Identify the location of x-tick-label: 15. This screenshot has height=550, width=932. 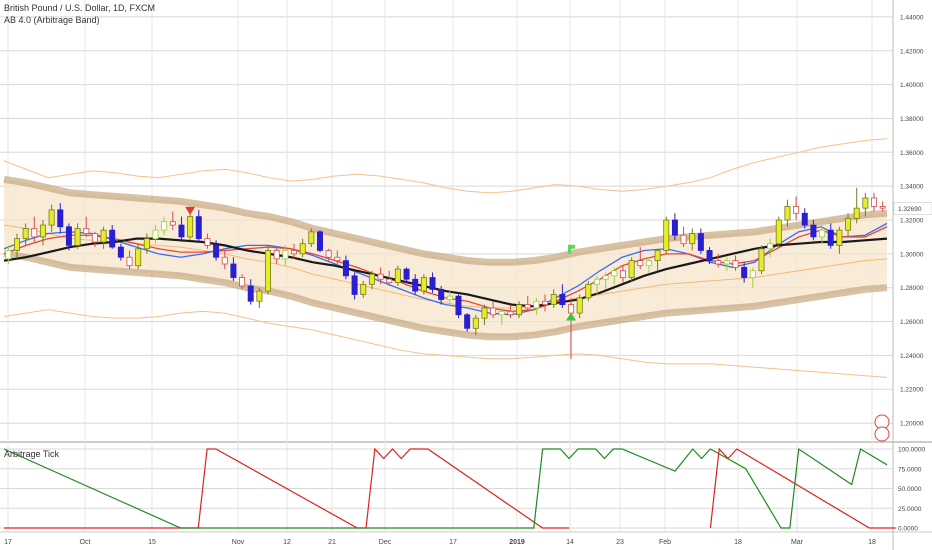
(152, 542).